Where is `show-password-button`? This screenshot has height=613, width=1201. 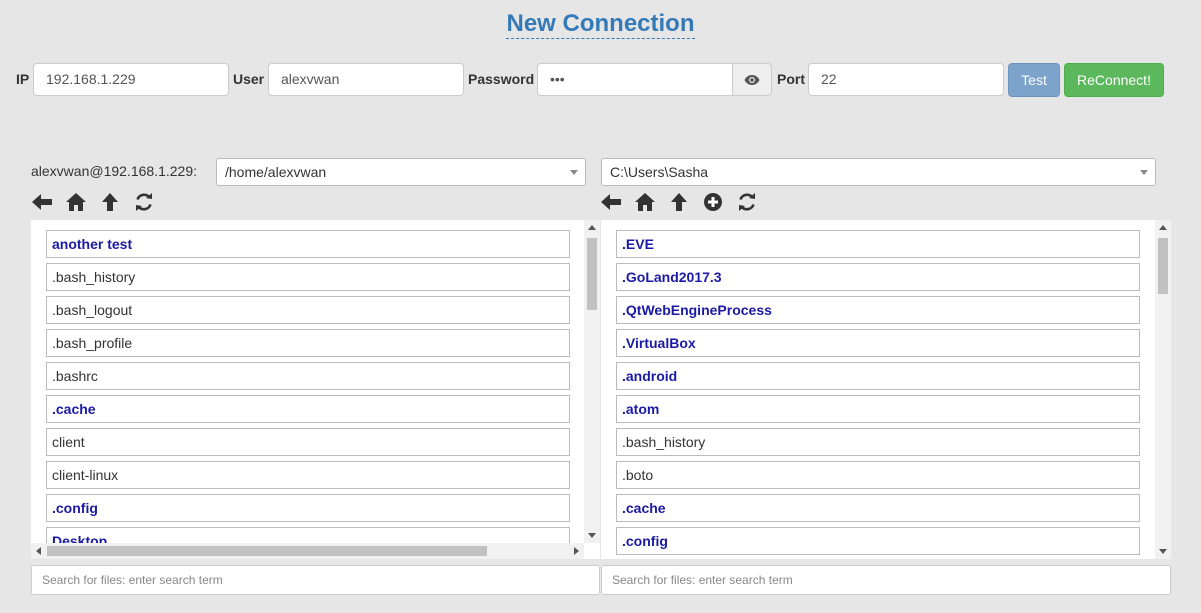
show-password-button is located at coordinates (752, 79).